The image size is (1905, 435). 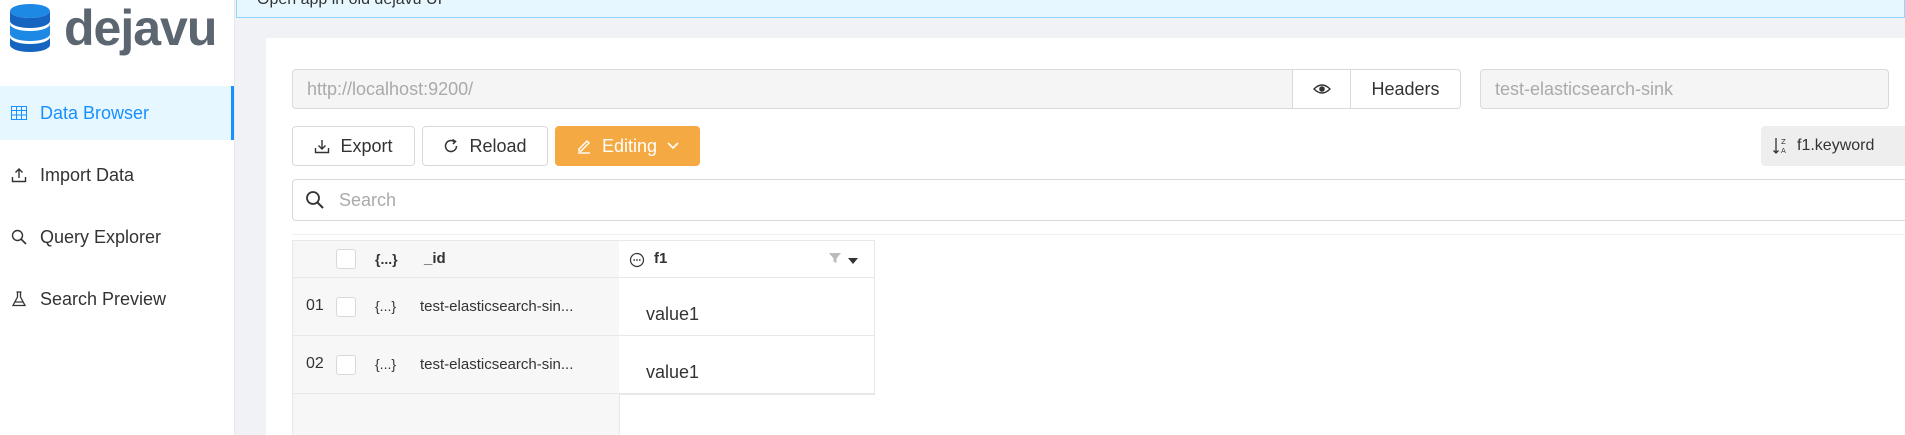 What do you see at coordinates (435, 258) in the screenshot?
I see `column-header-id: _id` at bounding box center [435, 258].